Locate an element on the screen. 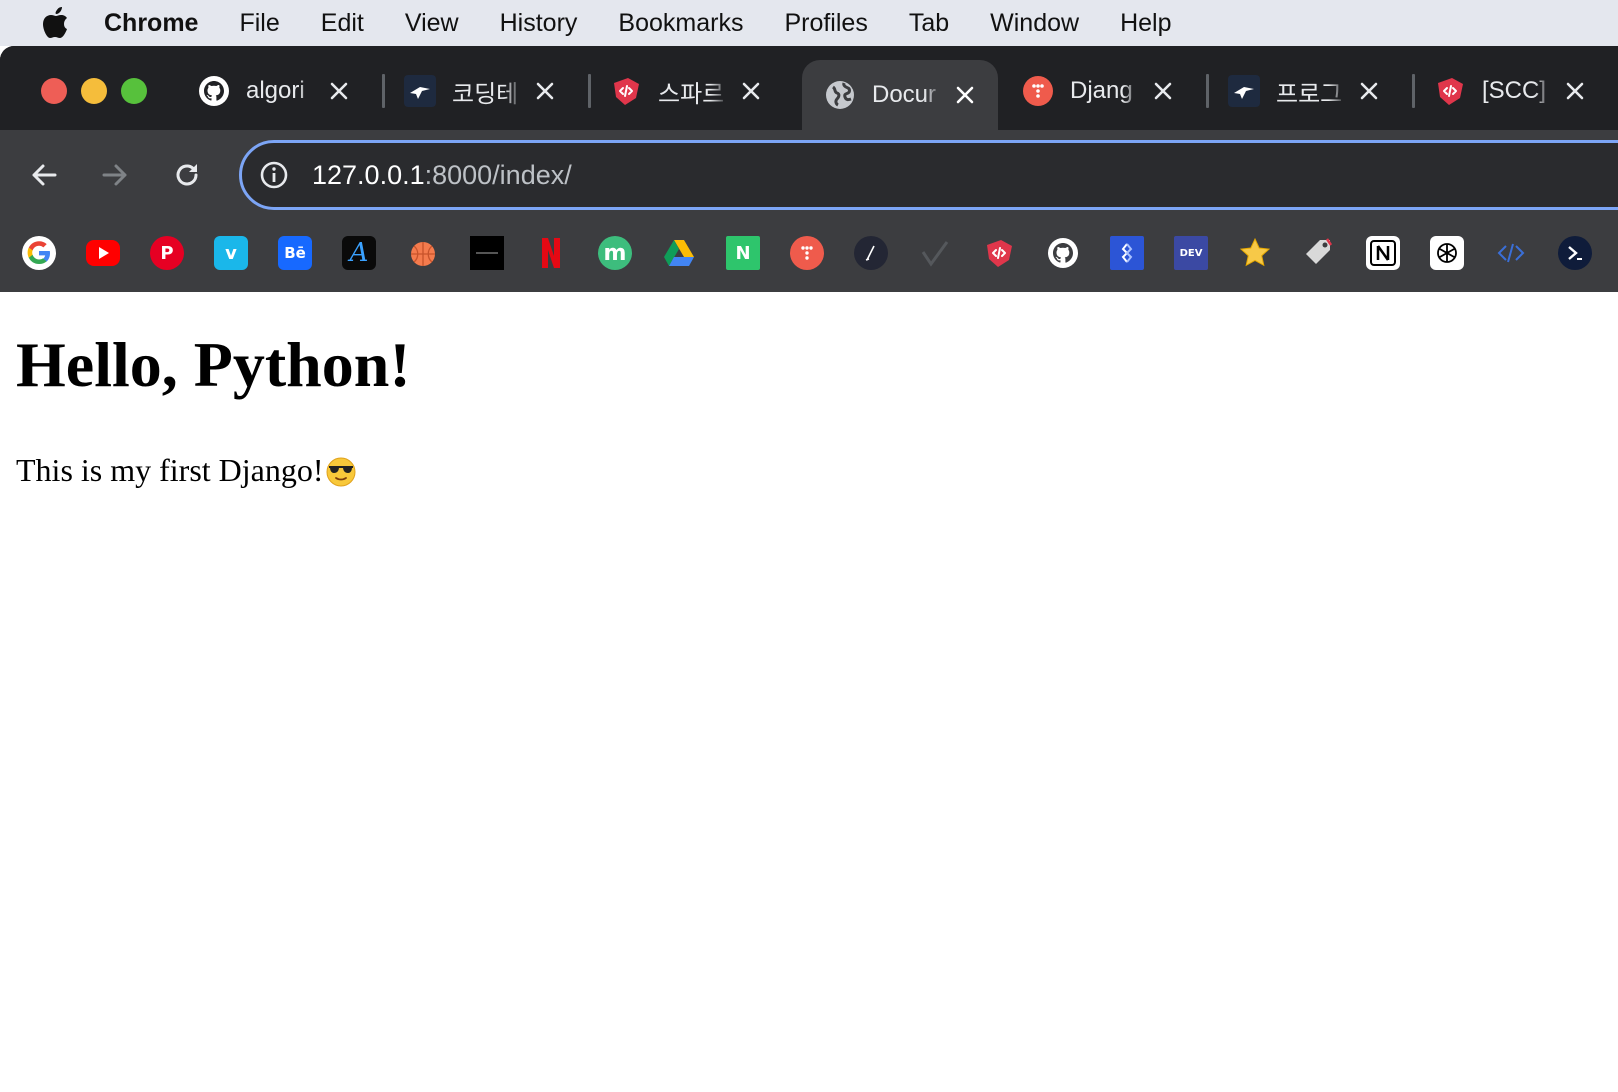 This screenshot has width=1618, height=1092. google-drive-icon is located at coordinates (679, 253).